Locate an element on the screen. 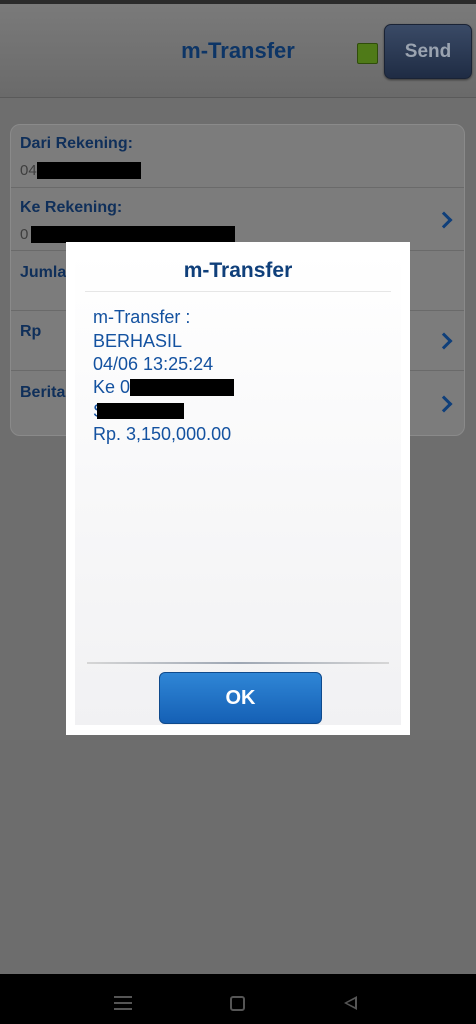  to-account-value: 0 is located at coordinates (24, 234).